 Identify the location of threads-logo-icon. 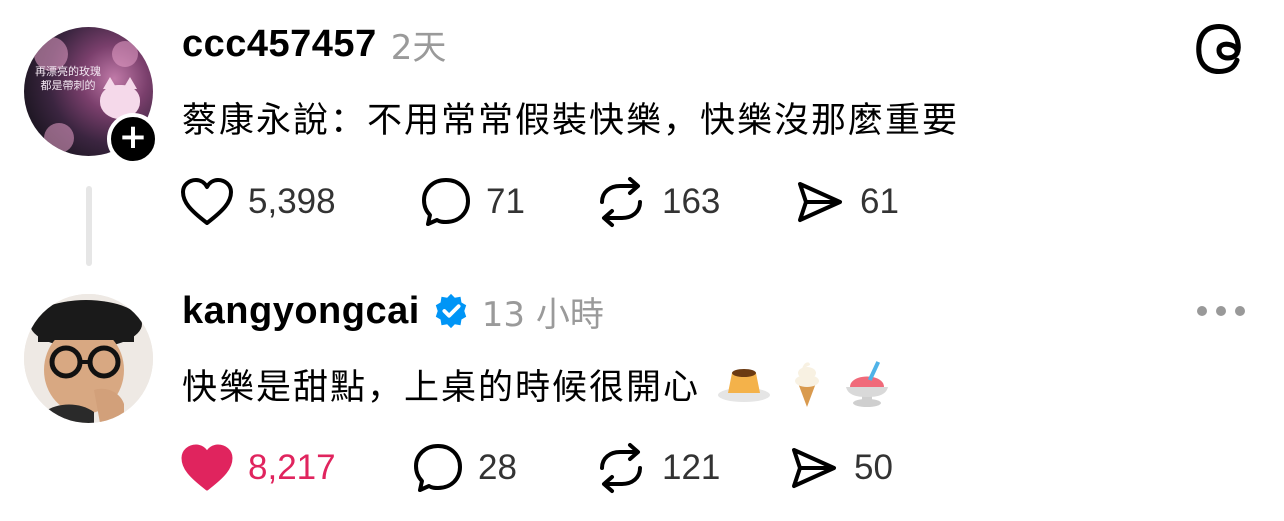
(1219, 49).